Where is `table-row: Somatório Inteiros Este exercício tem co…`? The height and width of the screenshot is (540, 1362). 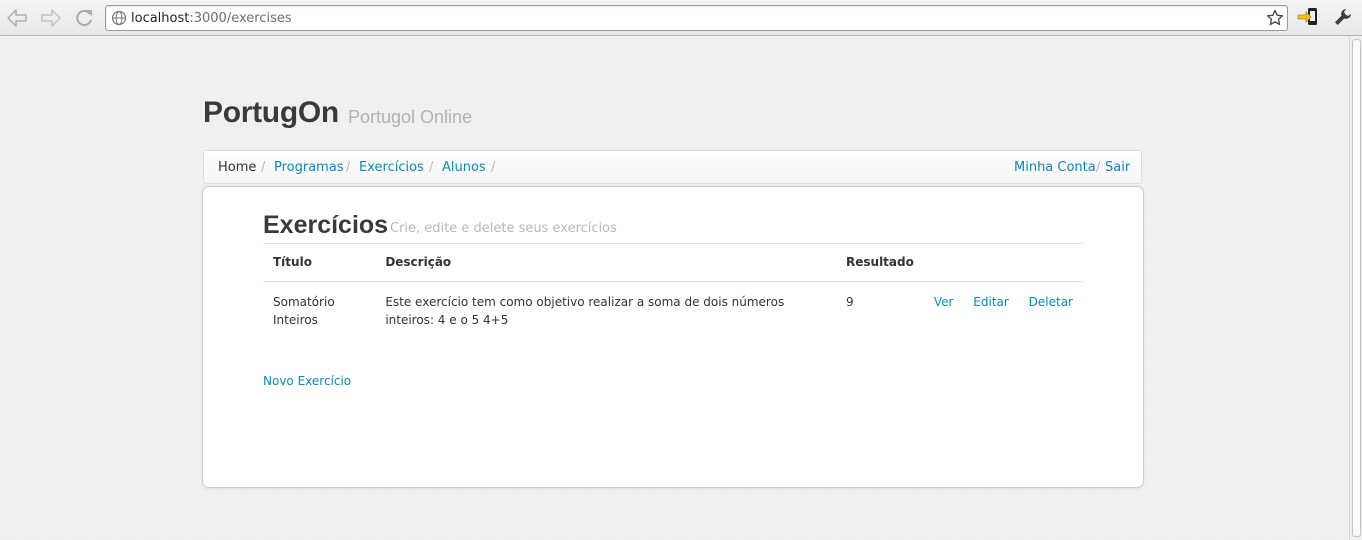
table-row: Somatório Inteiros Este exercício tem co… is located at coordinates (673, 309).